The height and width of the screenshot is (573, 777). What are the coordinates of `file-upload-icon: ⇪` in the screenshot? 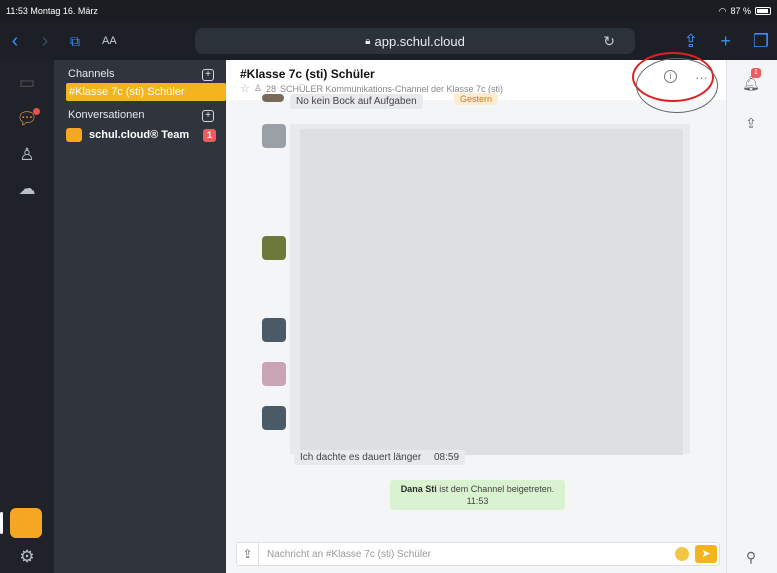 It's located at (751, 123).